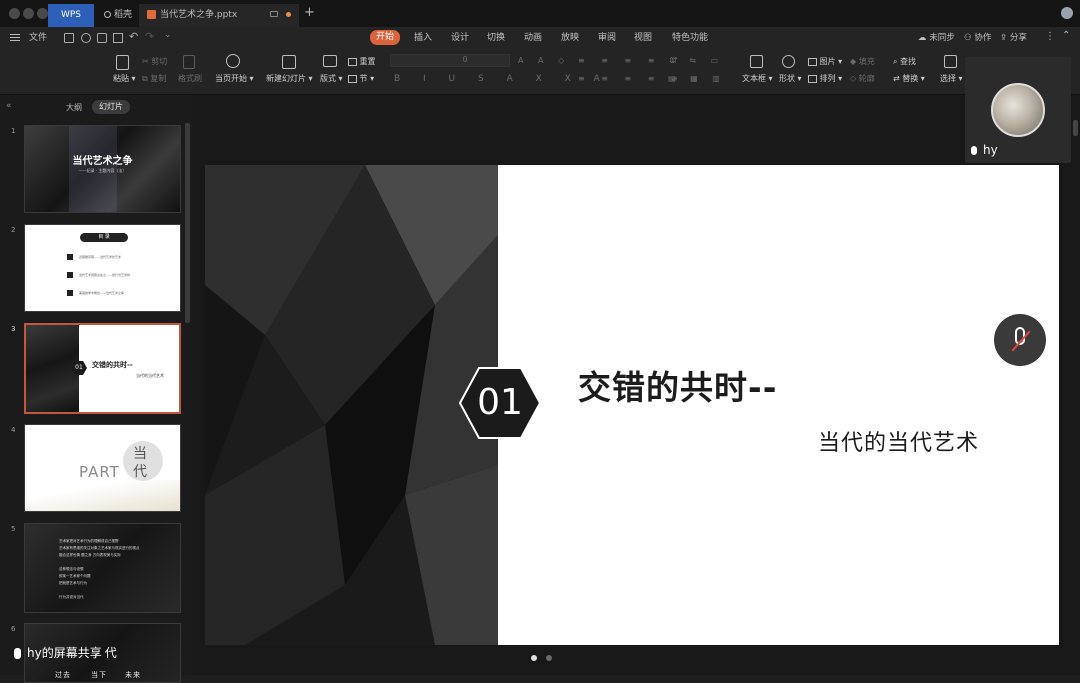  Describe the element at coordinates (187, 223) in the screenshot. I see `panel-scrollbar` at that location.